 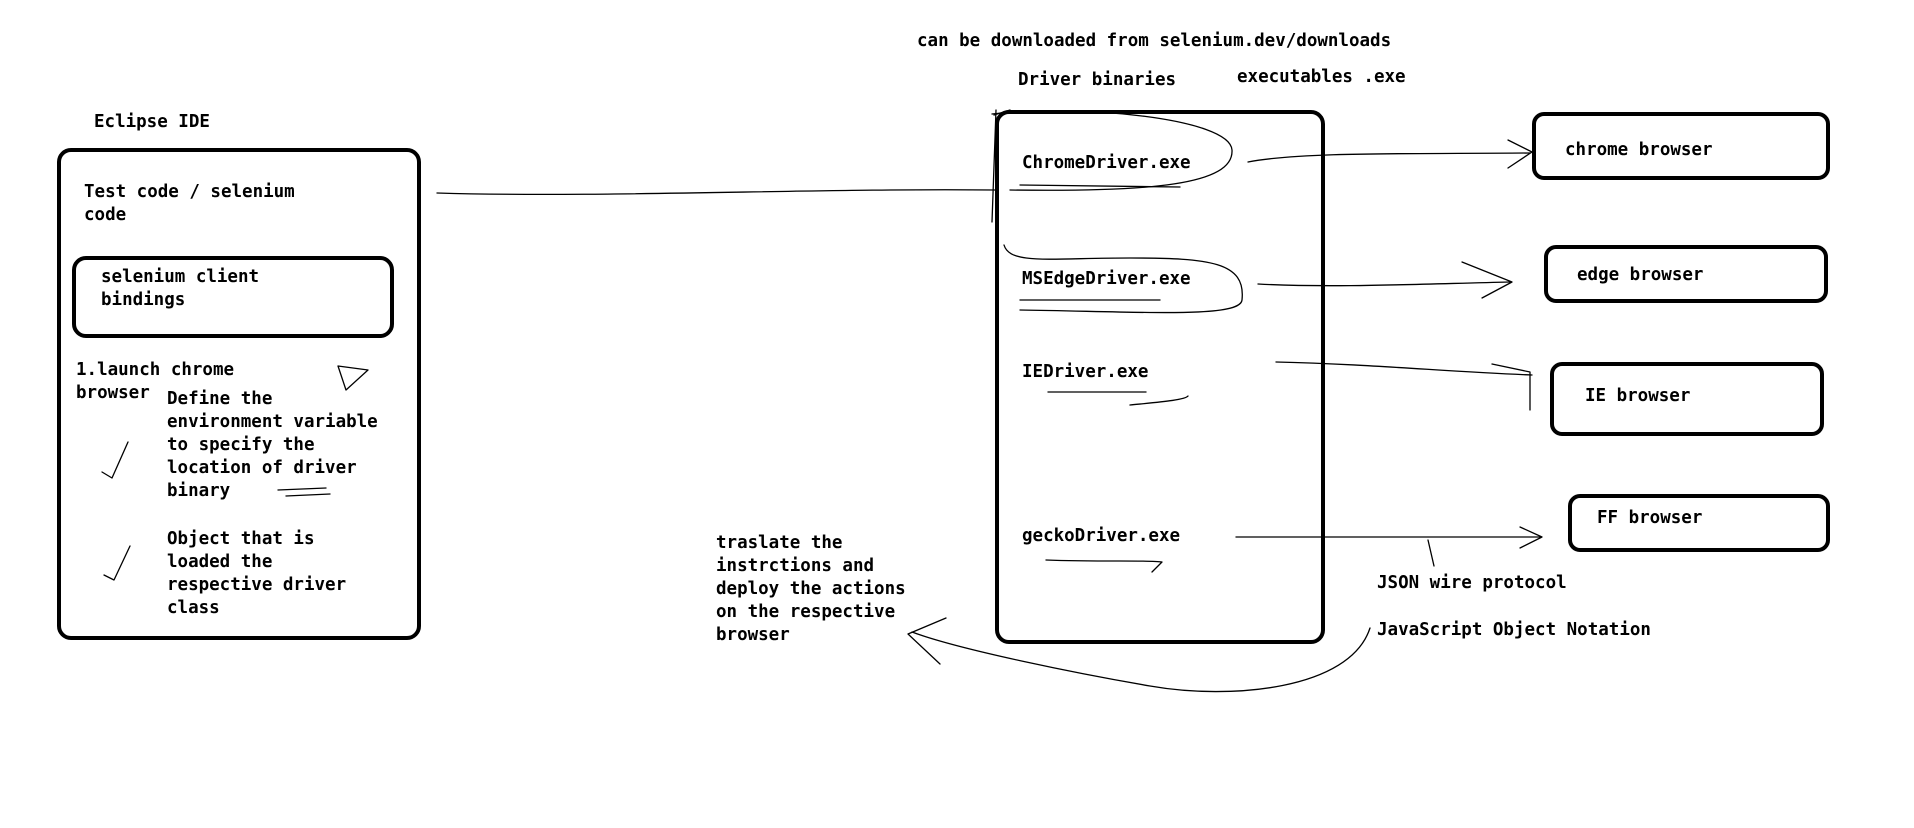 What do you see at coordinates (1511, 387) in the screenshot?
I see `arrowhead-ie` at bounding box center [1511, 387].